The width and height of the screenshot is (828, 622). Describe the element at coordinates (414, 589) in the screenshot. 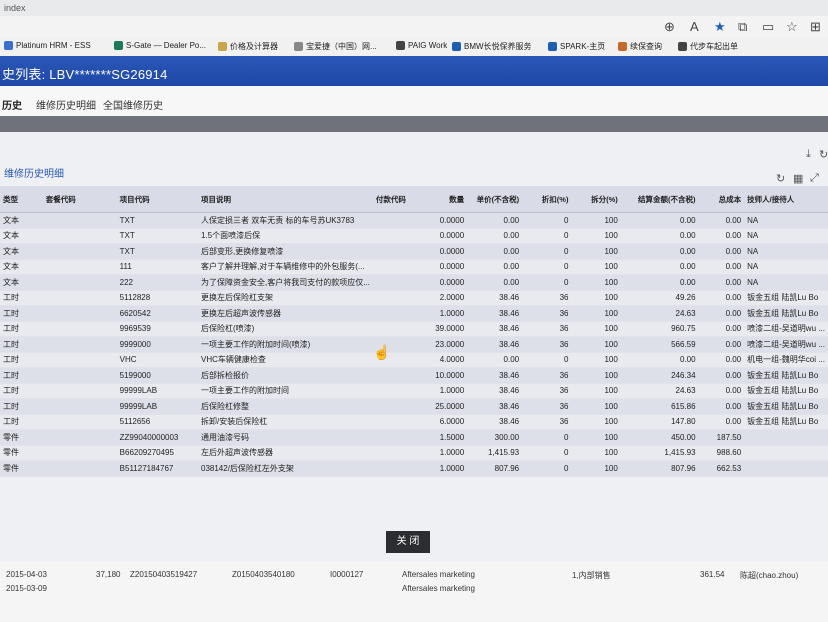

I see `list-item: 2015-03-09 Aftersales marketing` at that location.